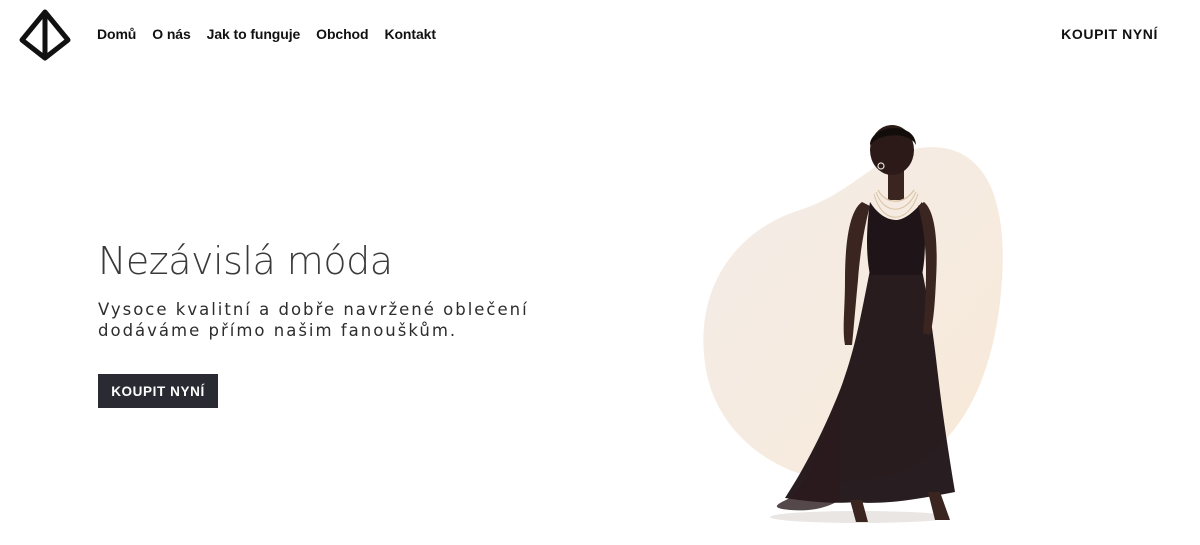 This screenshot has width=1200, height=545. What do you see at coordinates (245, 261) in the screenshot?
I see `hero-title: Nezávislá móda` at bounding box center [245, 261].